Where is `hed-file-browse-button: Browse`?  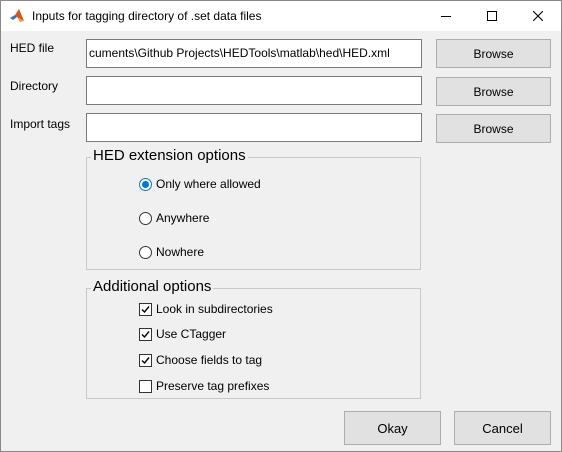 hed-file-browse-button: Browse is located at coordinates (493, 53).